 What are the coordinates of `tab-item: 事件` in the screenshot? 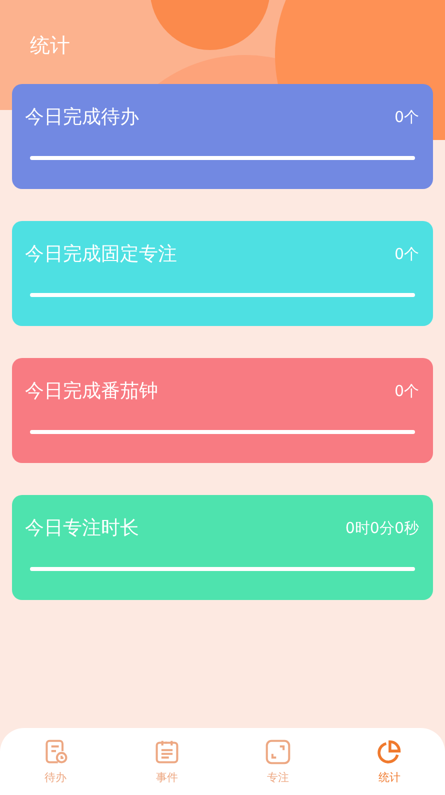 It's located at (166, 761).